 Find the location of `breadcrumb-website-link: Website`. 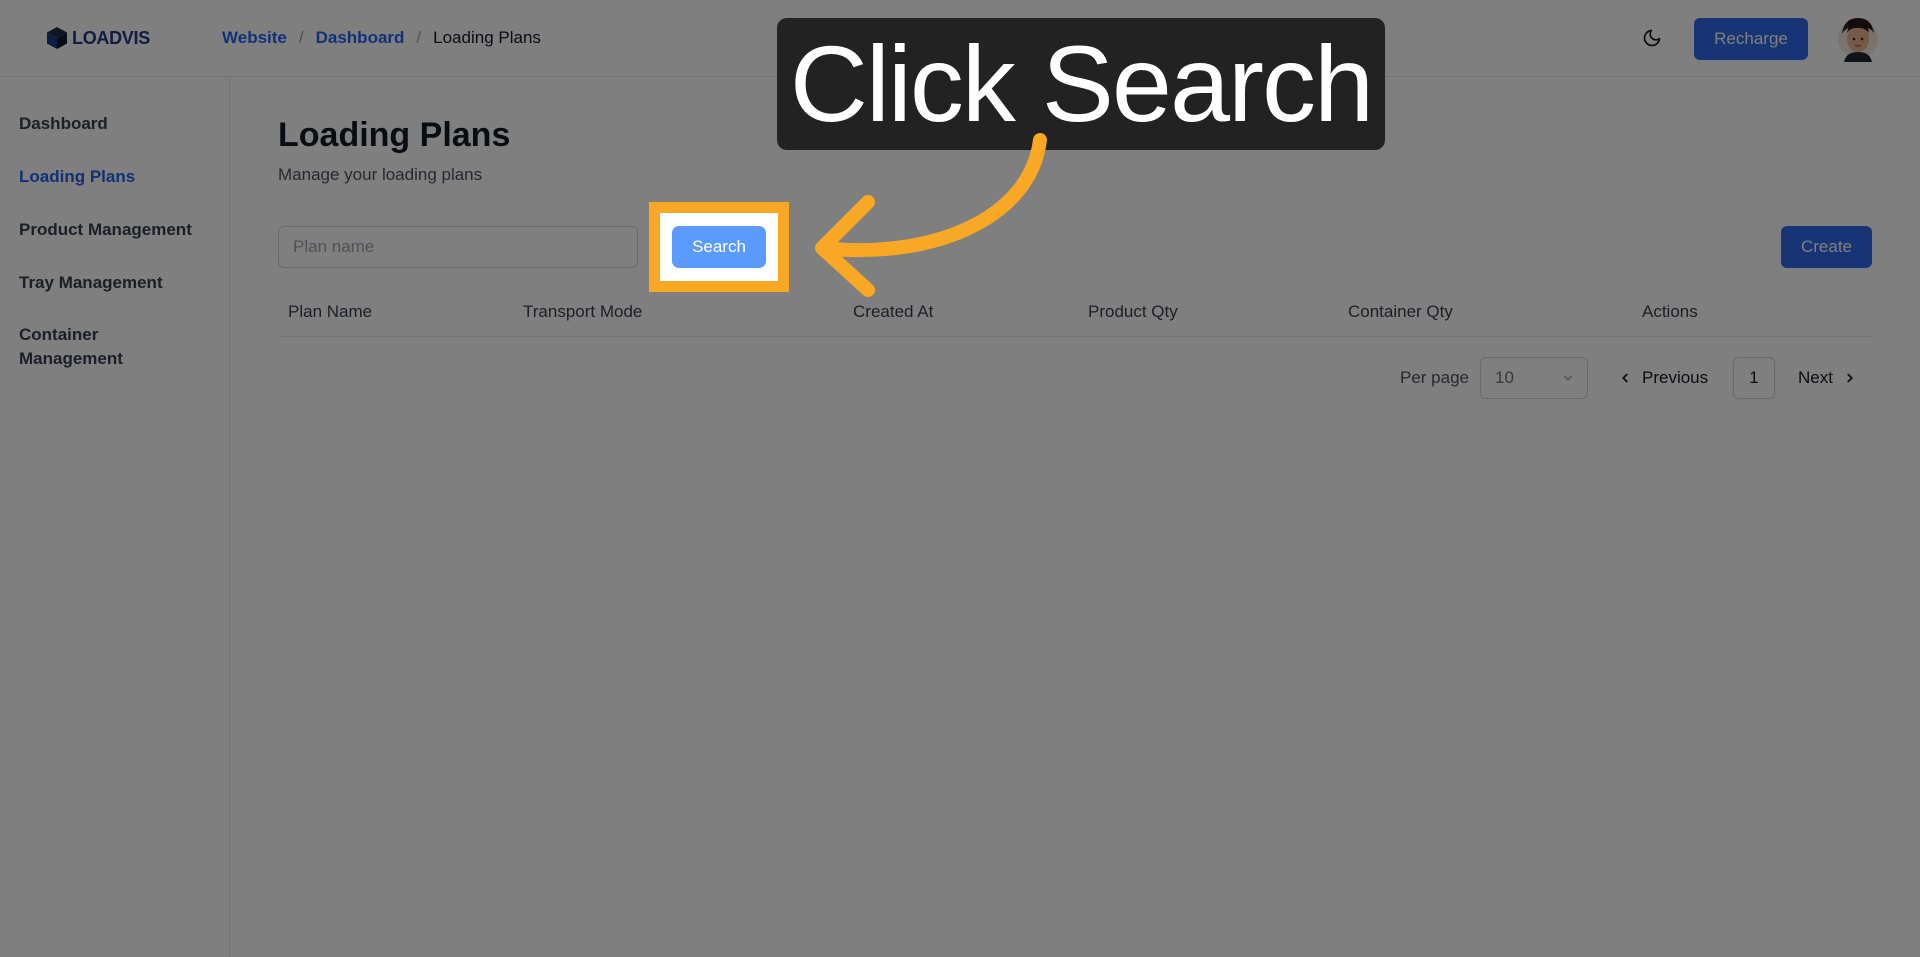

breadcrumb-website-link: Website is located at coordinates (254, 38).